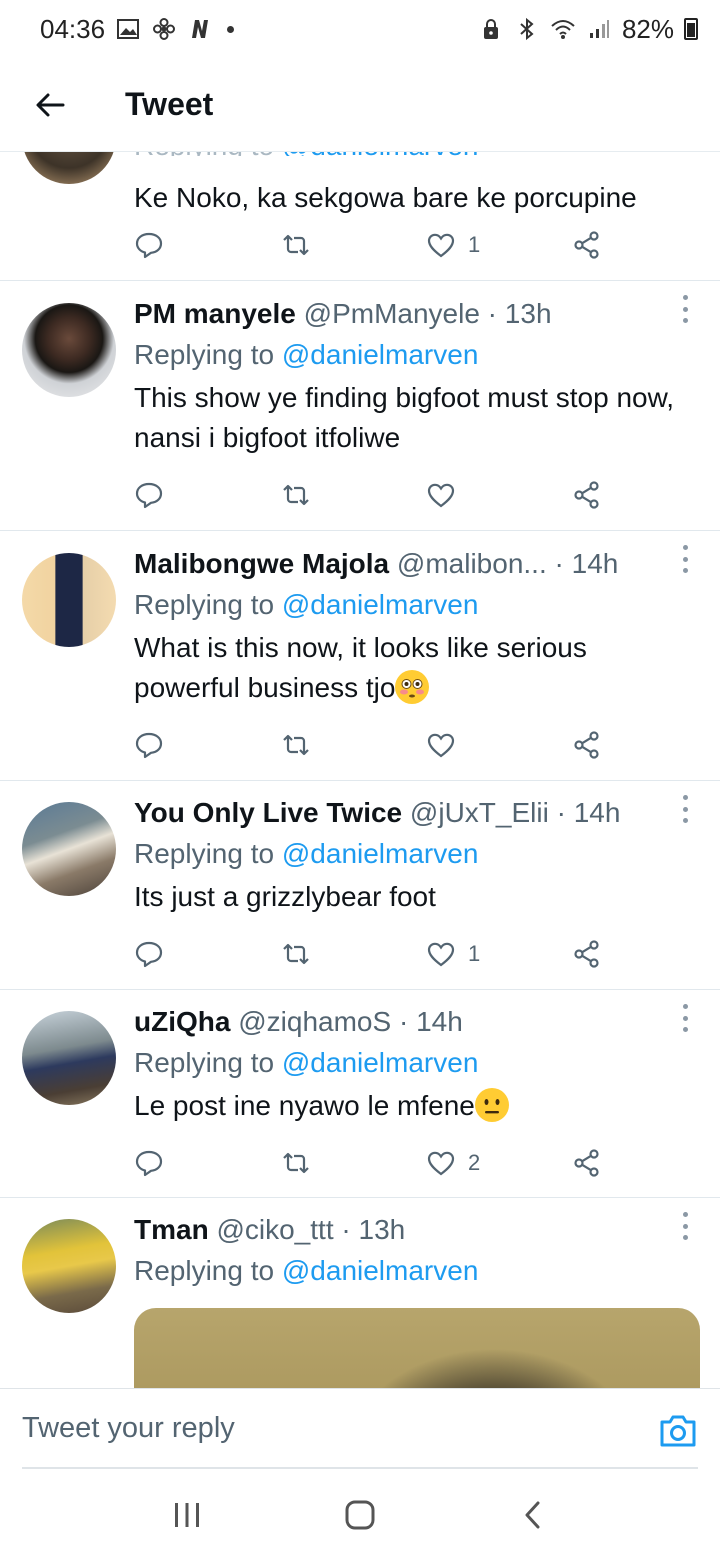 Image resolution: width=720 pixels, height=1560 pixels. I want to click on recent-apps-icon, so click(187, 1515).